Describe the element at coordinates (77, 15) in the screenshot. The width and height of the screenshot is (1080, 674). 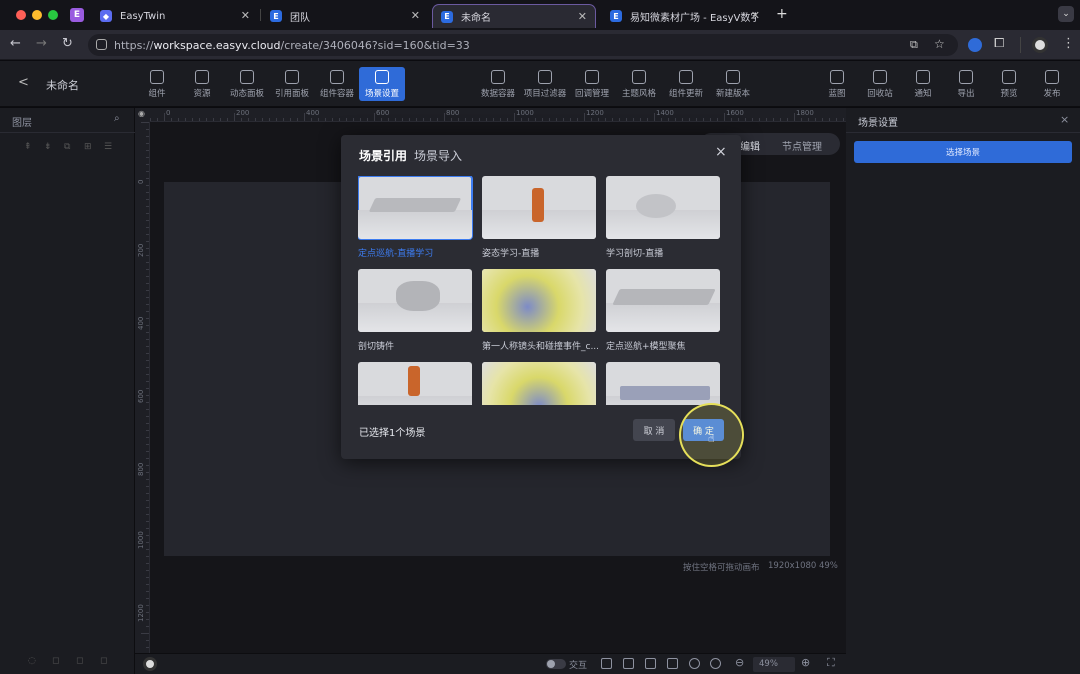
I see `profile-badge: E` at that location.